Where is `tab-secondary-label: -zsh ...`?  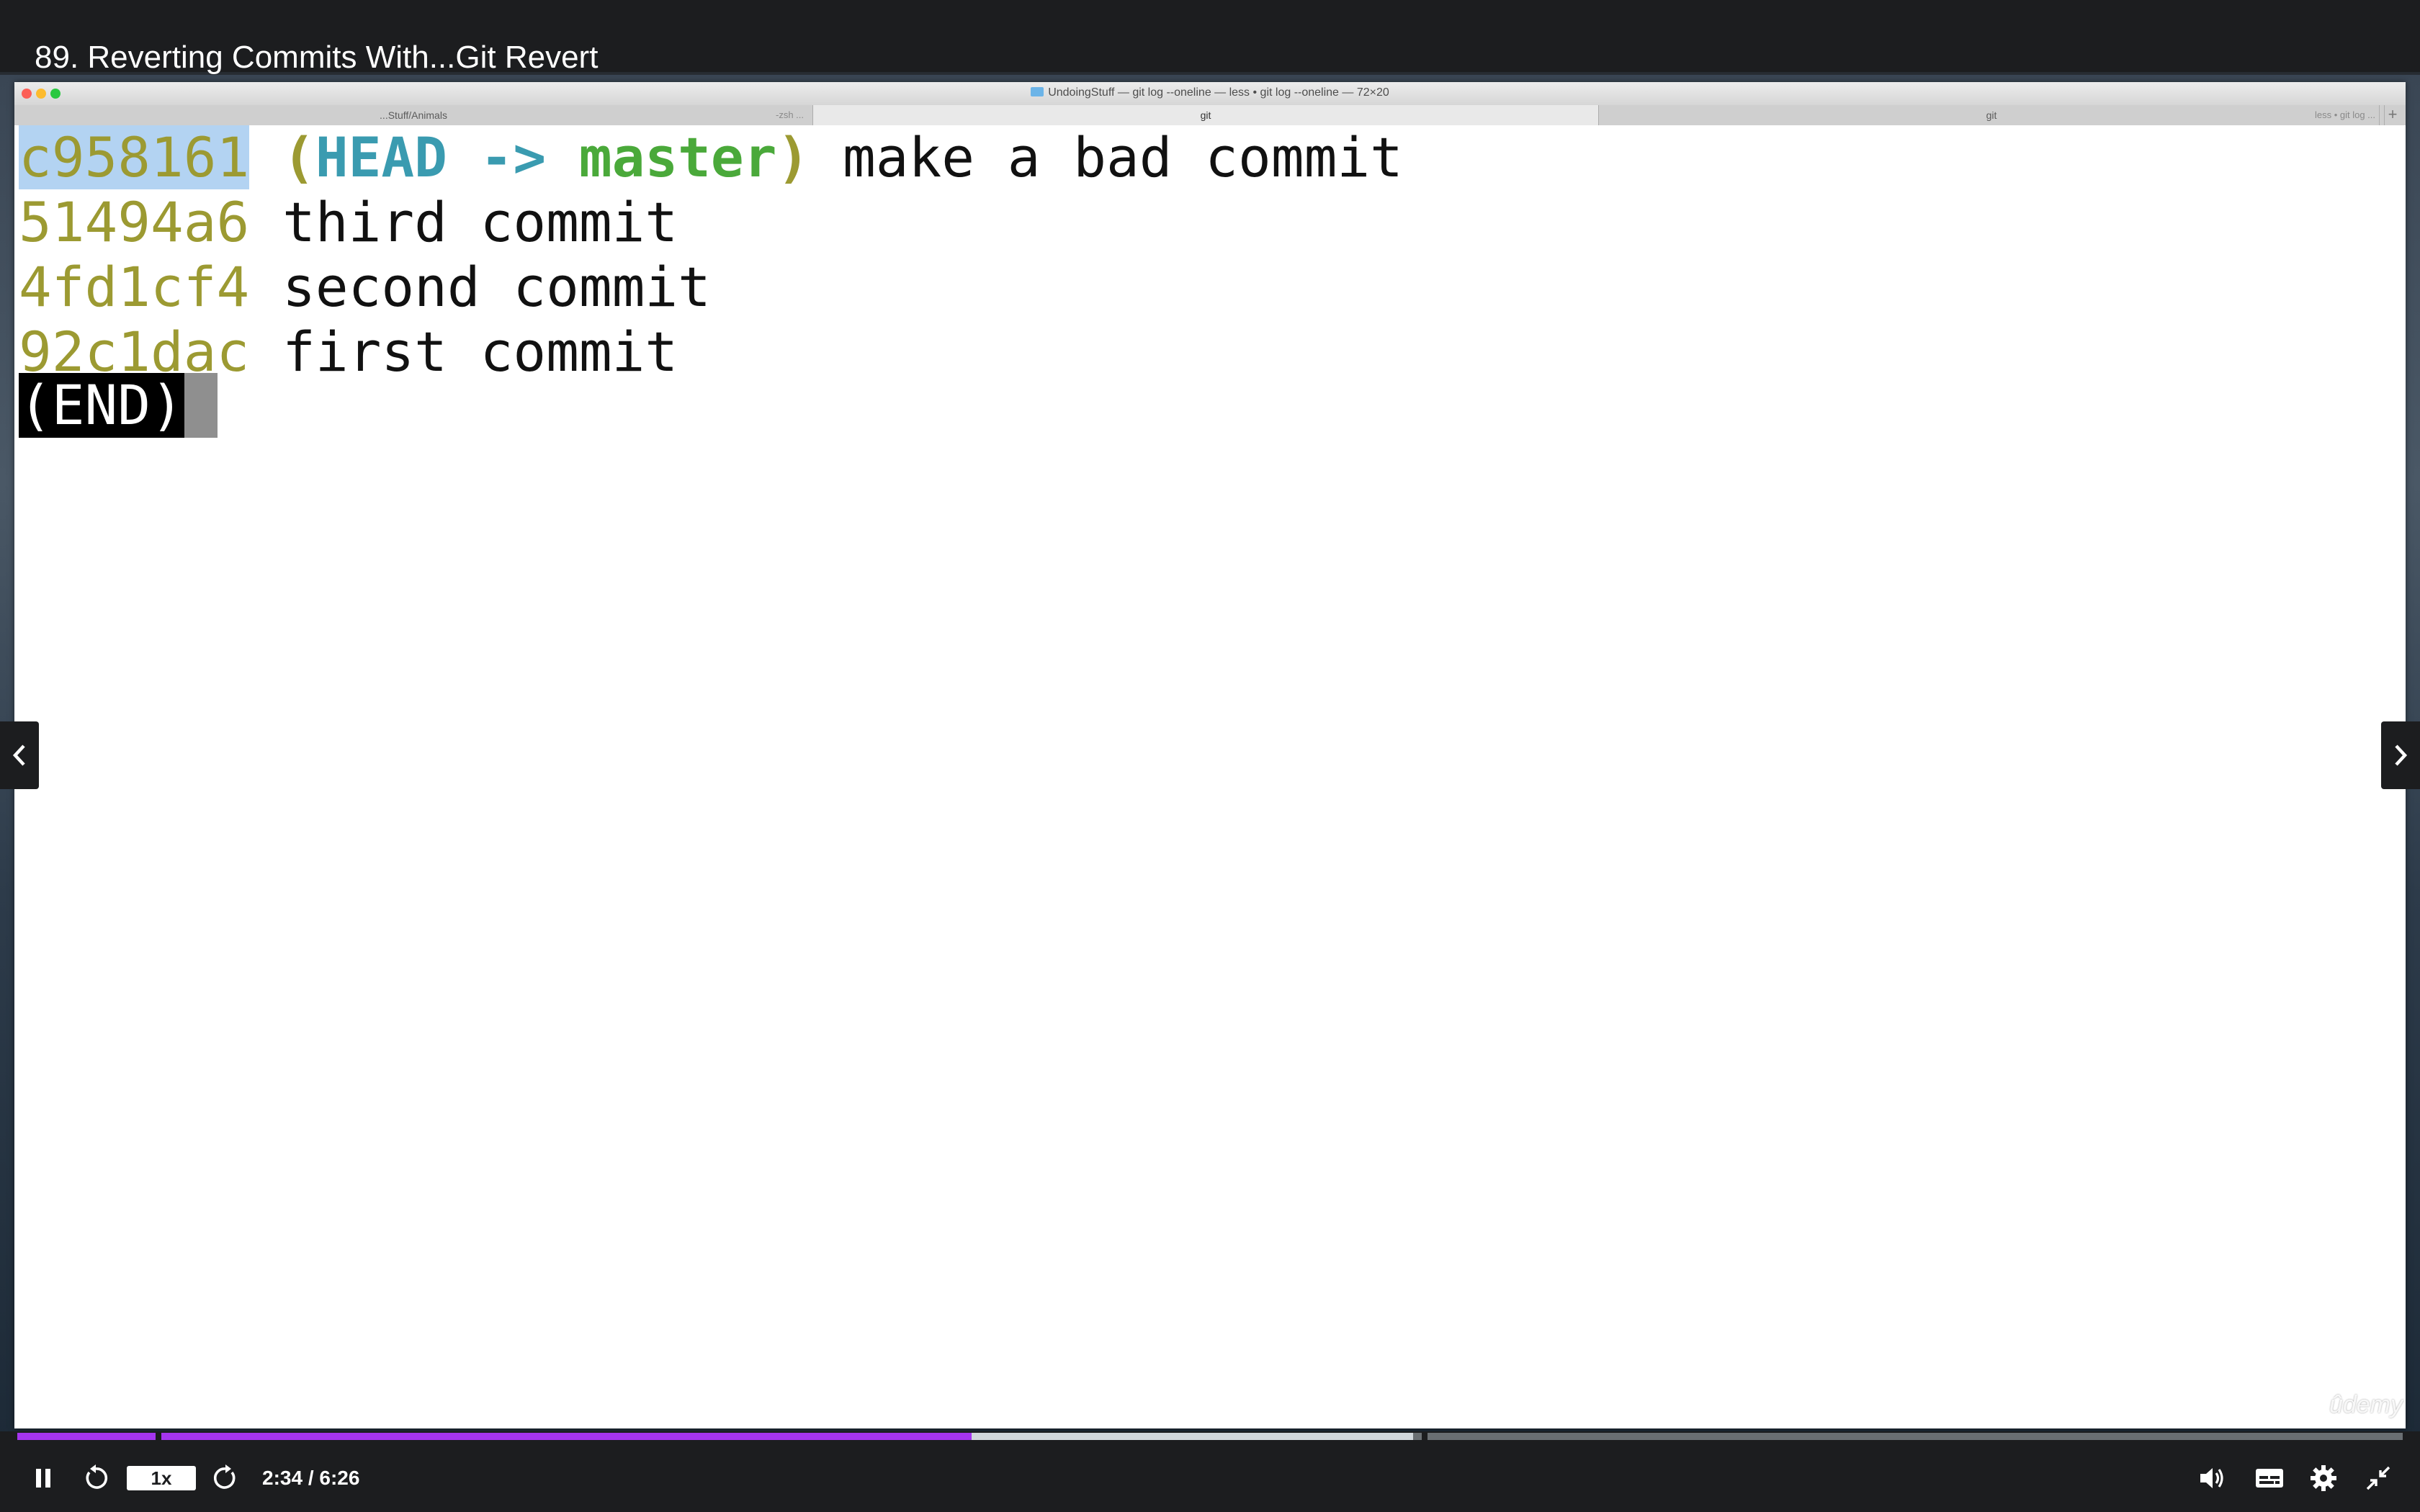 tab-secondary-label: -zsh ... is located at coordinates (789, 114).